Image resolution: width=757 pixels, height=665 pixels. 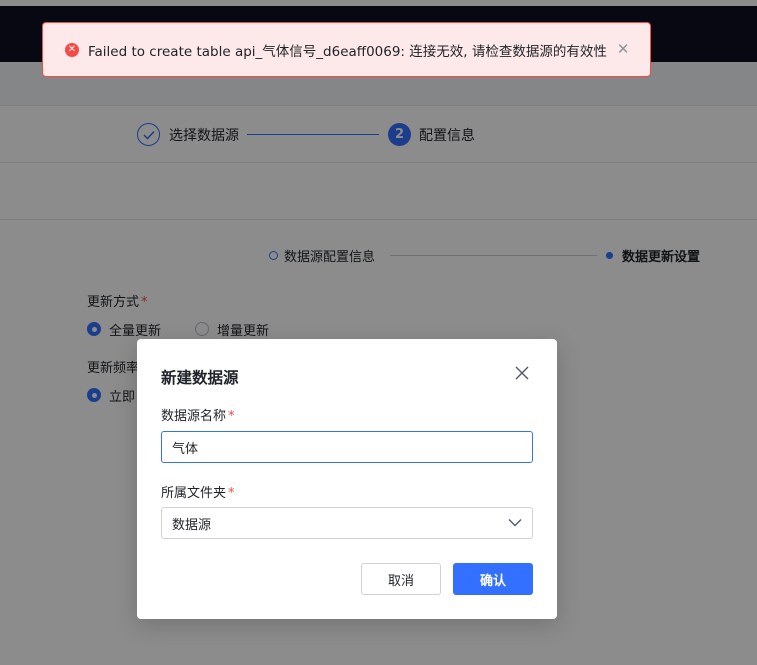 I want to click on confirm-button: 确认, so click(x=493, y=579).